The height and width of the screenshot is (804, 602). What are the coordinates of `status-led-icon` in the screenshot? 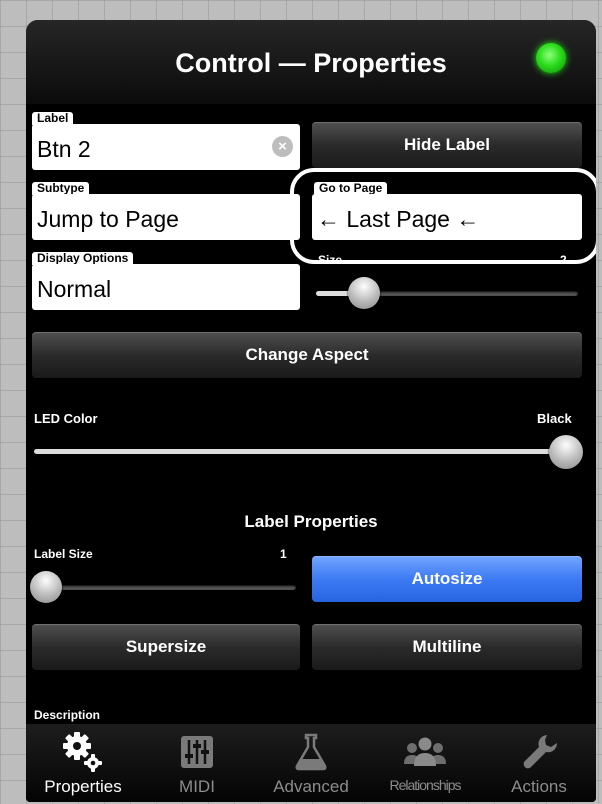 It's located at (551, 58).